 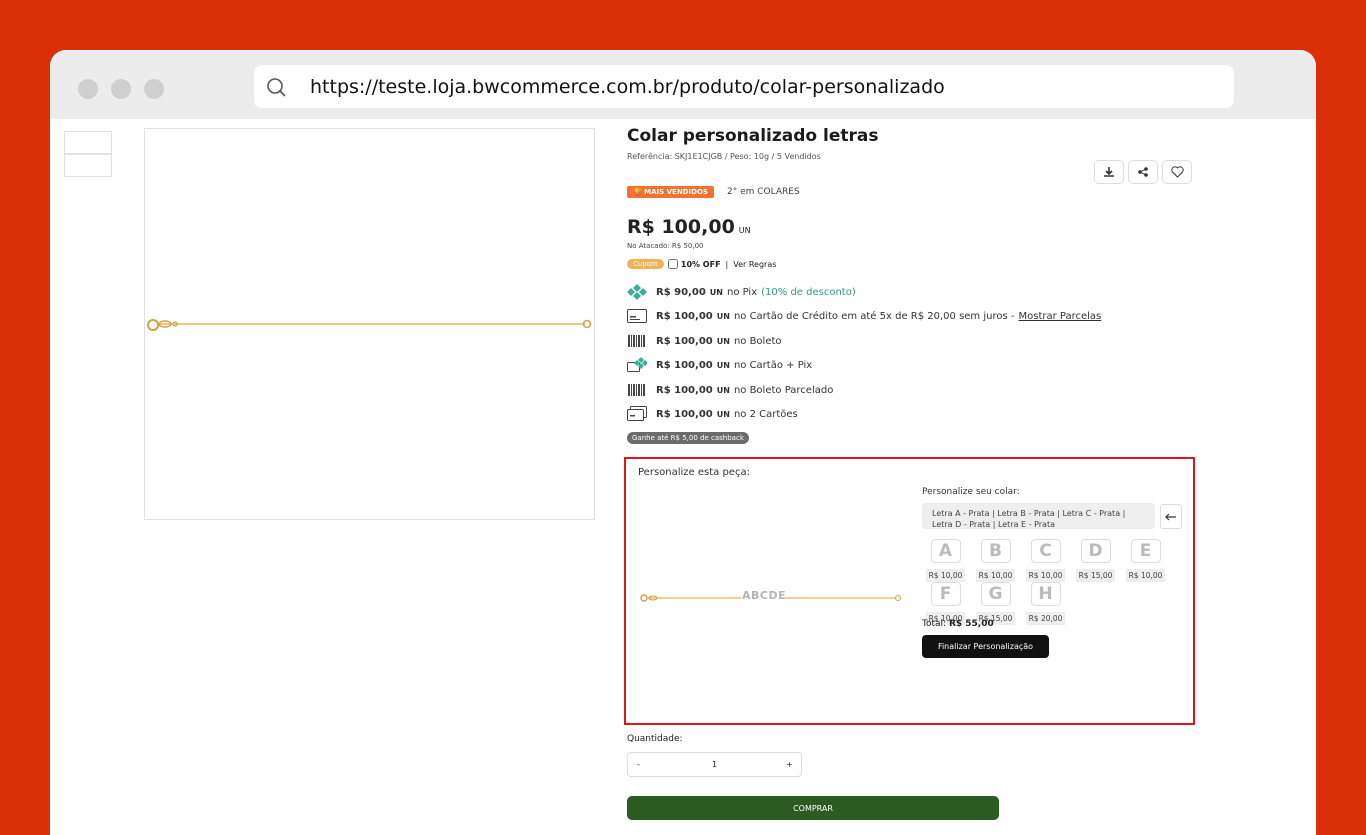 What do you see at coordinates (783, 390) in the screenshot?
I see `boleto-parcelado-text: no Boleto Parcelado` at bounding box center [783, 390].